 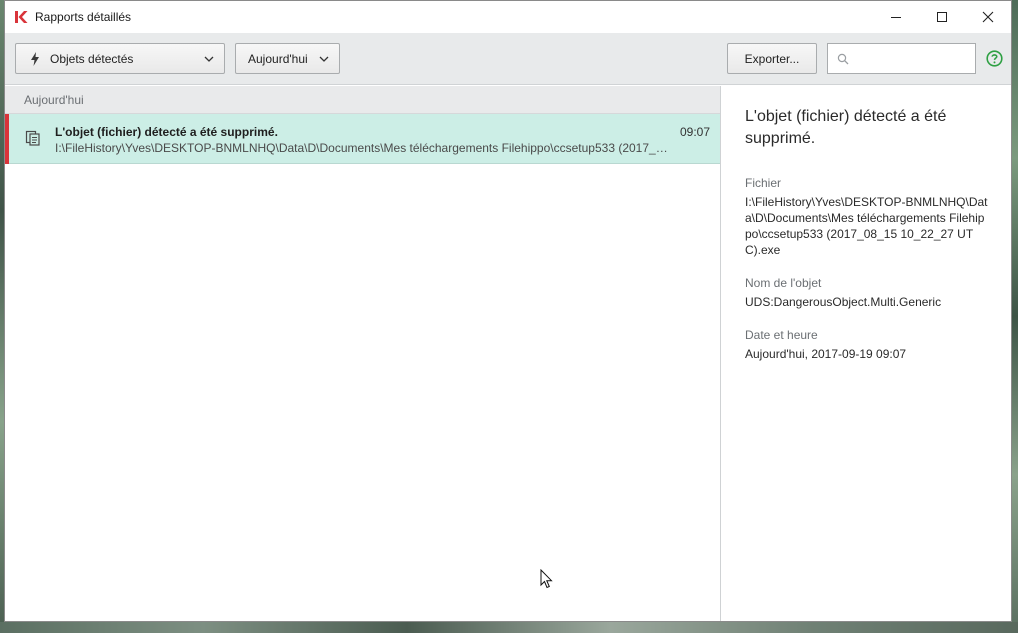 I want to click on minimize-button, so click(x=896, y=17).